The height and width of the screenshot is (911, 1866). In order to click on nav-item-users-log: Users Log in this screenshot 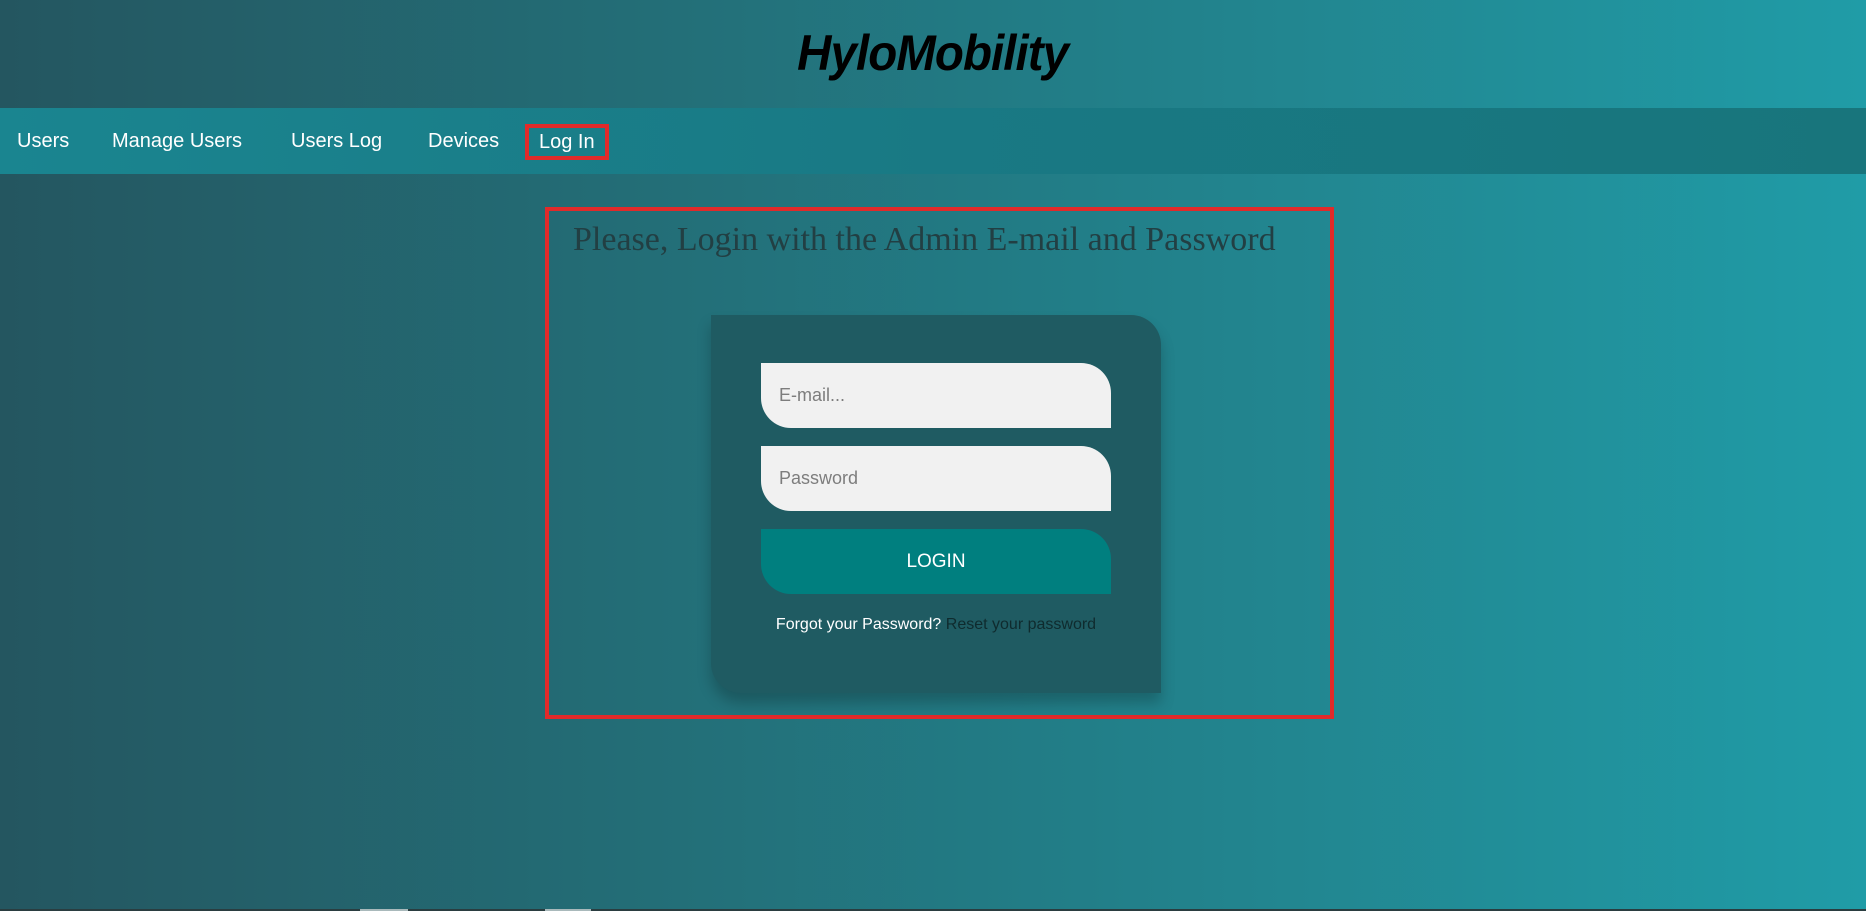, I will do `click(336, 141)`.